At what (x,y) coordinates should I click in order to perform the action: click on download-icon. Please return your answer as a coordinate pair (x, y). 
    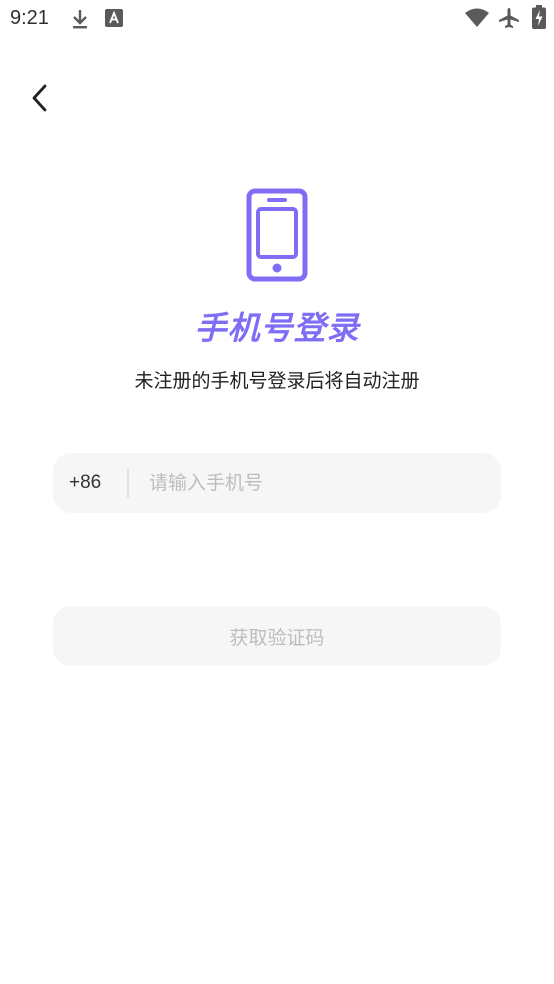
    Looking at the image, I should click on (80, 21).